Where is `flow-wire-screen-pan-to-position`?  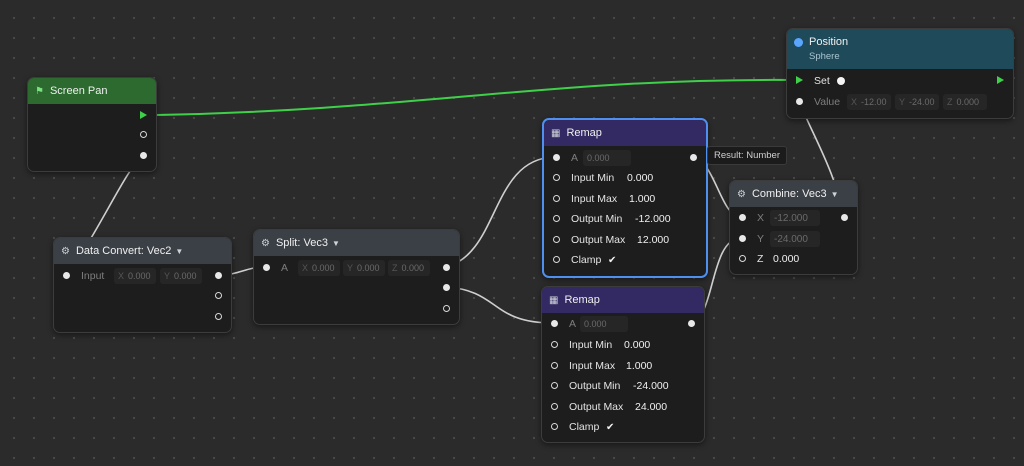 flow-wire-screen-pan-to-position is located at coordinates (475, 97).